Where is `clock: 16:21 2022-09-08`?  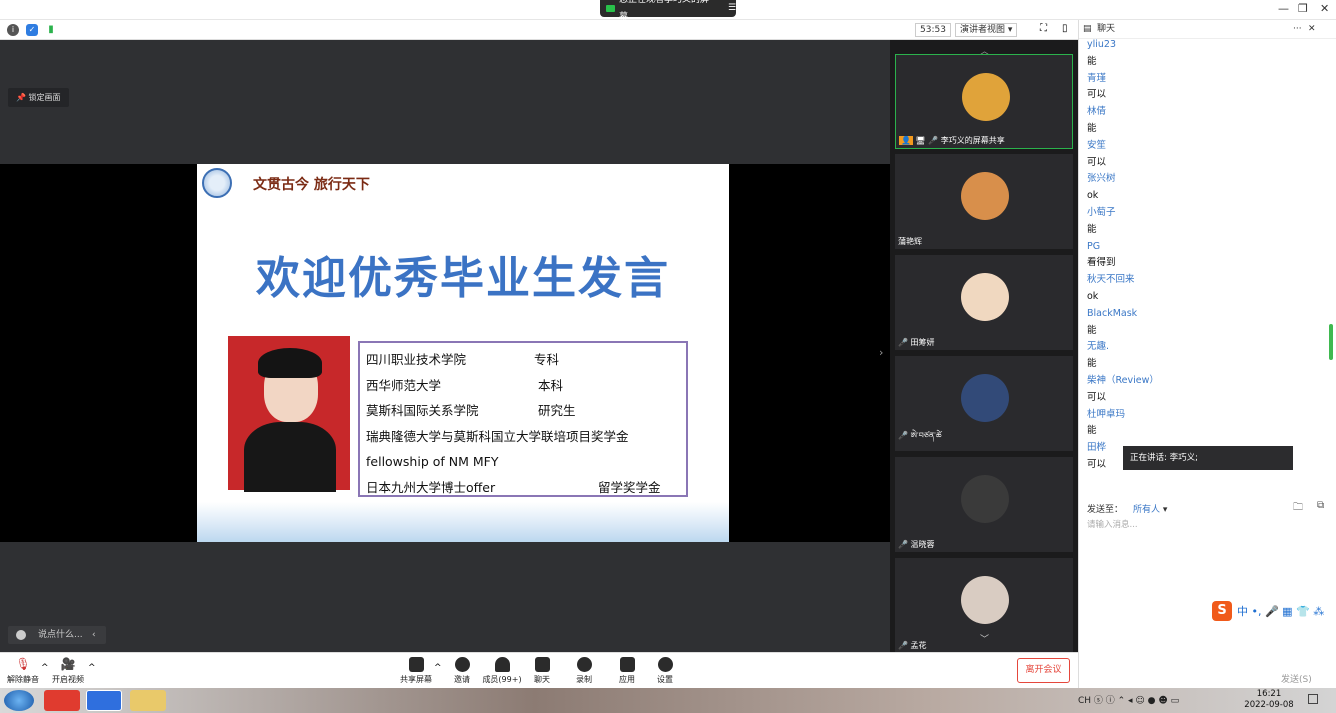 clock: 16:21 2022-09-08 is located at coordinates (1269, 700).